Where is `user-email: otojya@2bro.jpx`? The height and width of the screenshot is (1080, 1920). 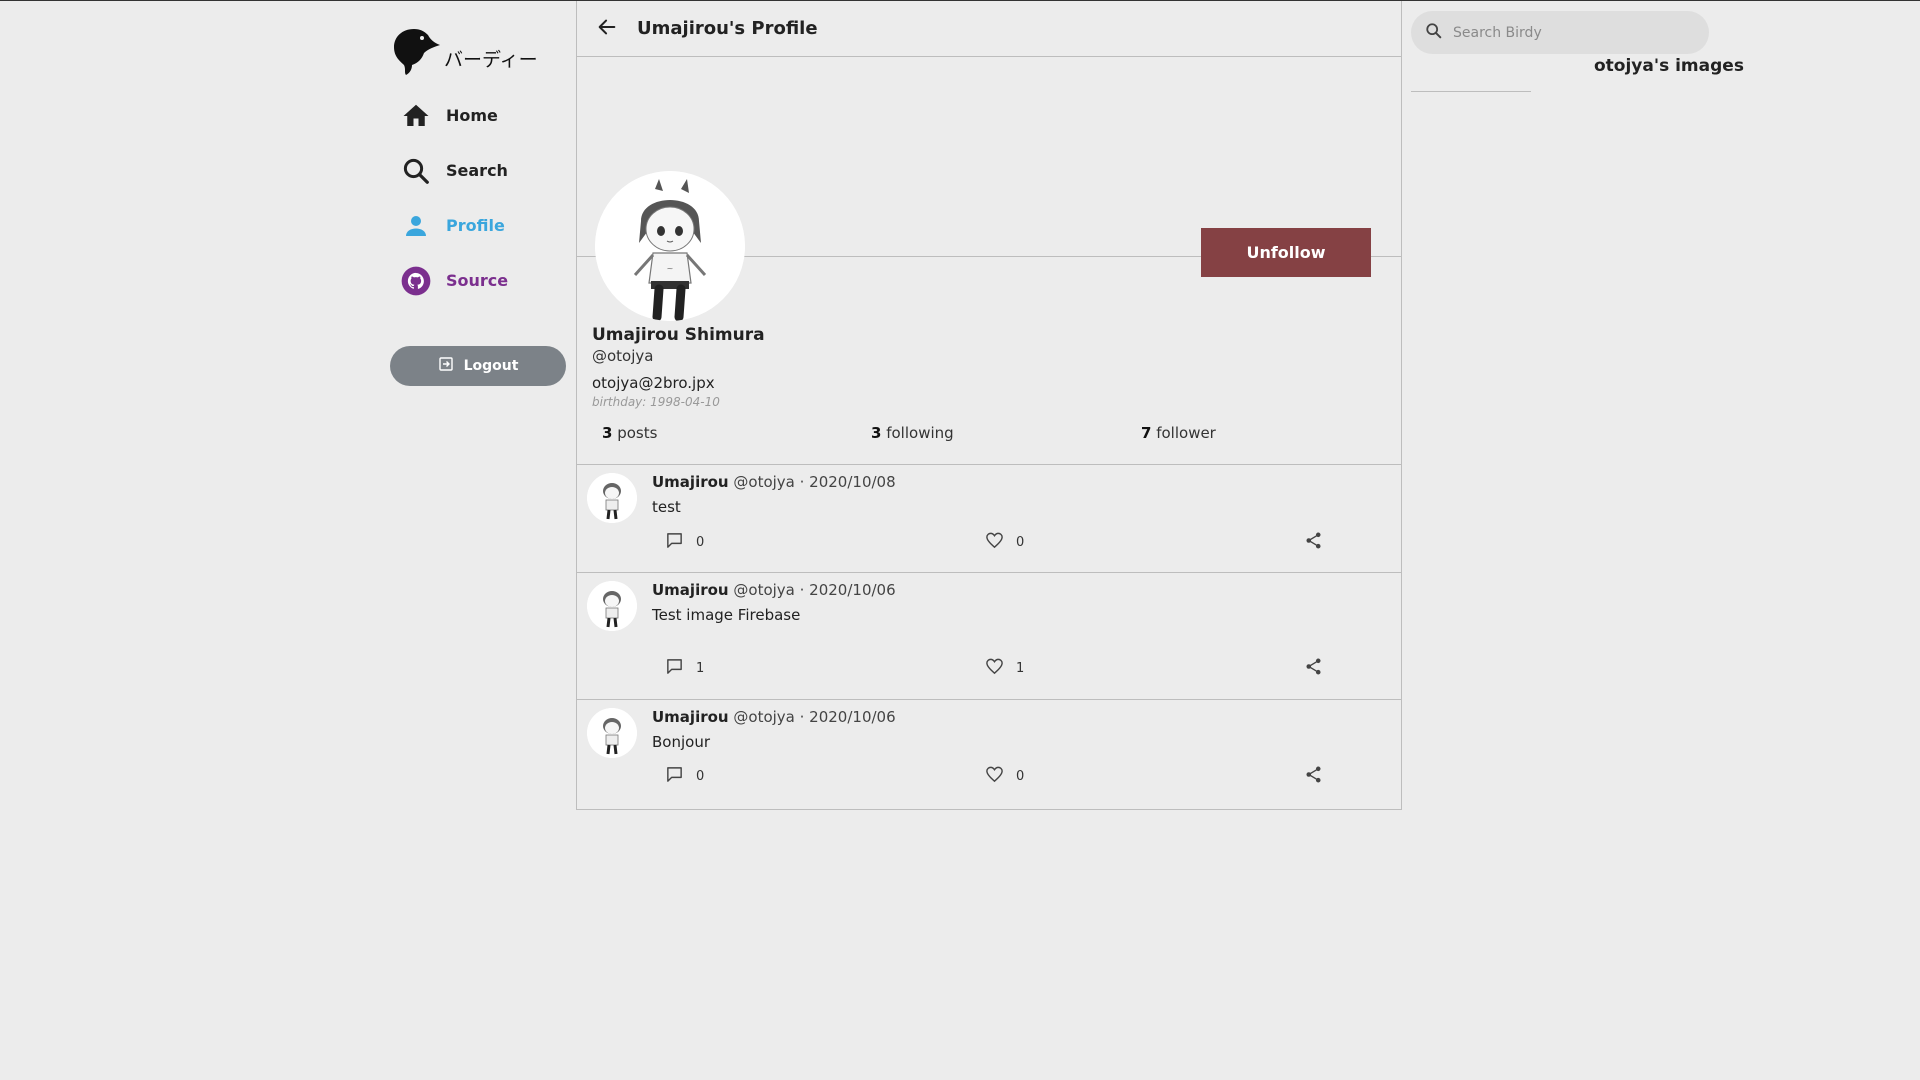 user-email: otojya@2bro.jpx is located at coordinates (653, 383).